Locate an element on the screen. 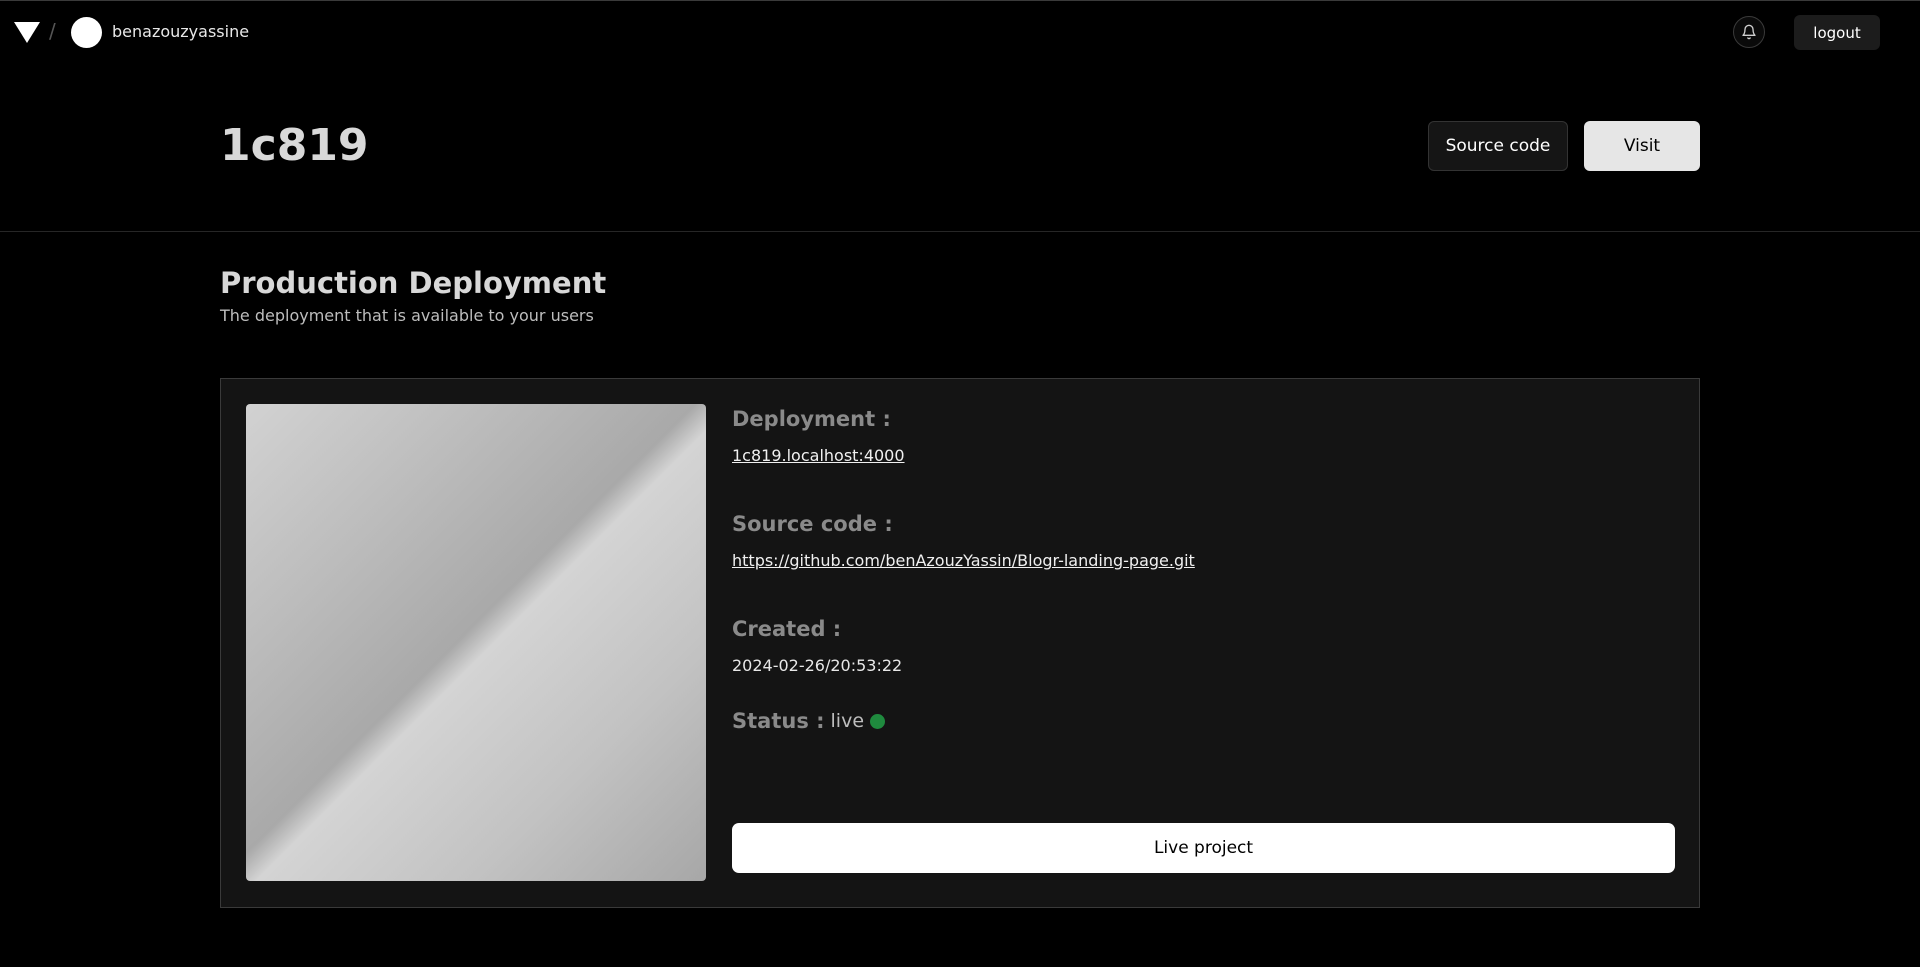 Image resolution: width=1920 pixels, height=967 pixels. status-value: live is located at coordinates (847, 721).